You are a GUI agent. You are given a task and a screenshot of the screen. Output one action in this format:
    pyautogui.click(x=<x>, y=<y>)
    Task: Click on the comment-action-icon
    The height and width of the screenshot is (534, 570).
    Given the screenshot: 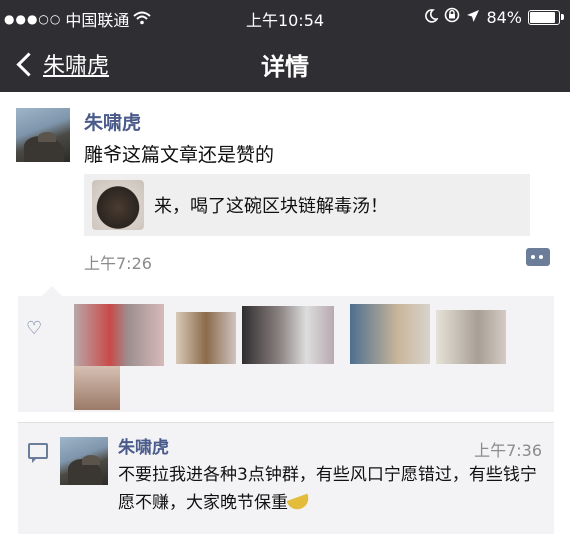 What is the action you would take?
    pyautogui.click(x=538, y=257)
    